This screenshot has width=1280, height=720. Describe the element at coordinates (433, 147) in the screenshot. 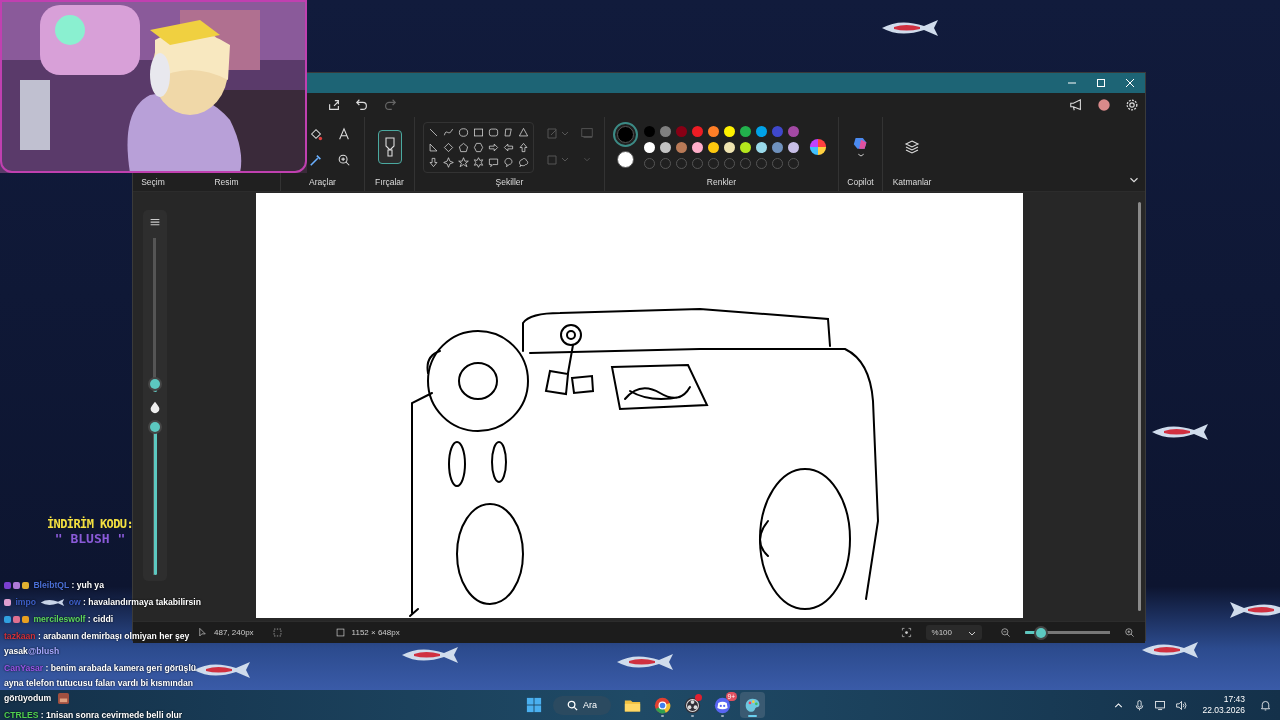

I see `shape-rtri-icon` at that location.